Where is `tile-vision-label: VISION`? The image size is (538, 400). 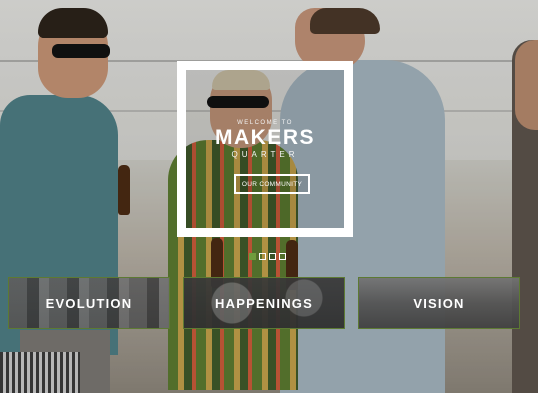 tile-vision-label: VISION is located at coordinates (439, 303).